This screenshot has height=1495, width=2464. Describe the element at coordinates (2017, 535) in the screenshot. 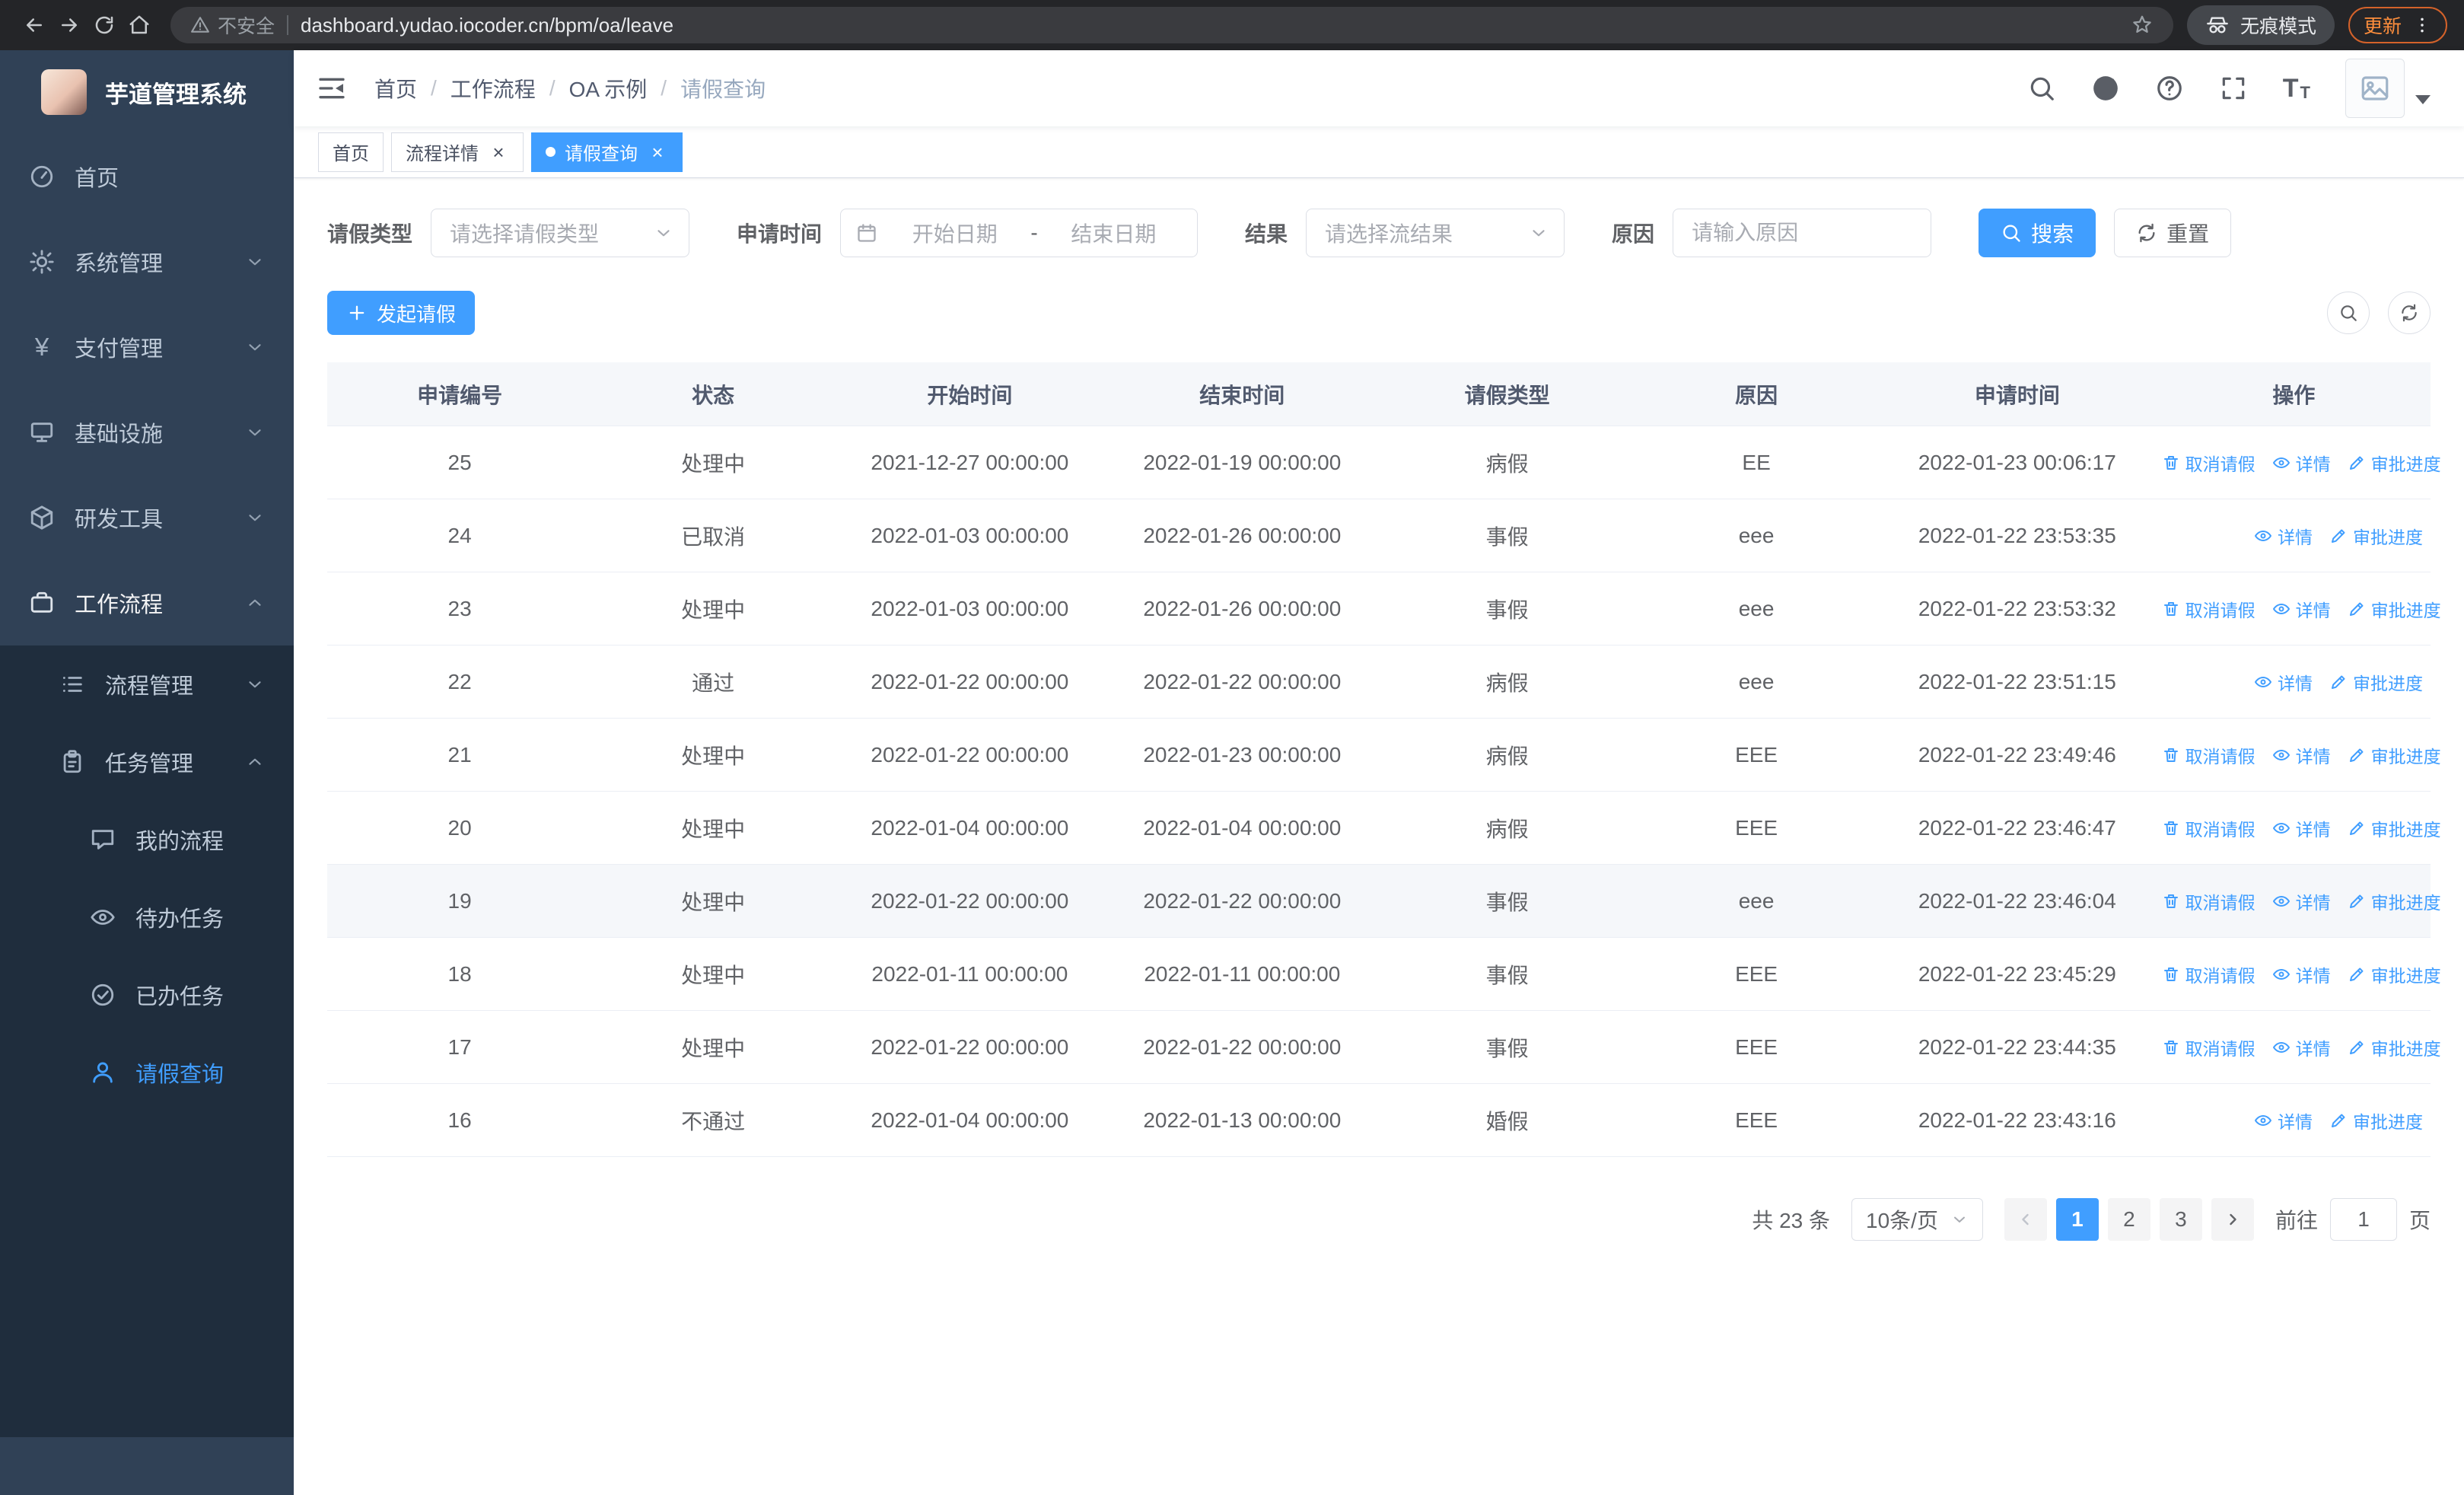

I see `cell-apply-time: 2022-01-22 23:53:35` at that location.